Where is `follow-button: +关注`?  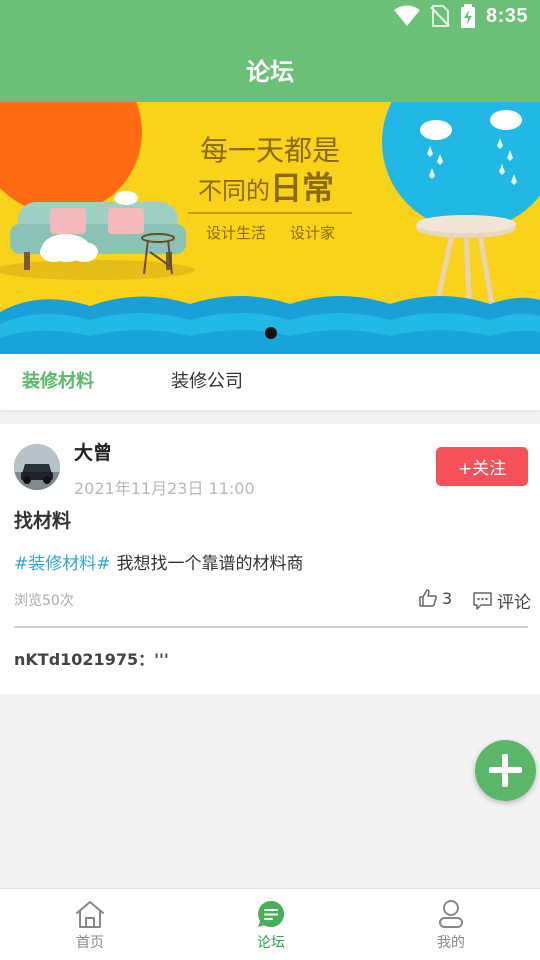 follow-button: +关注 is located at coordinates (482, 466).